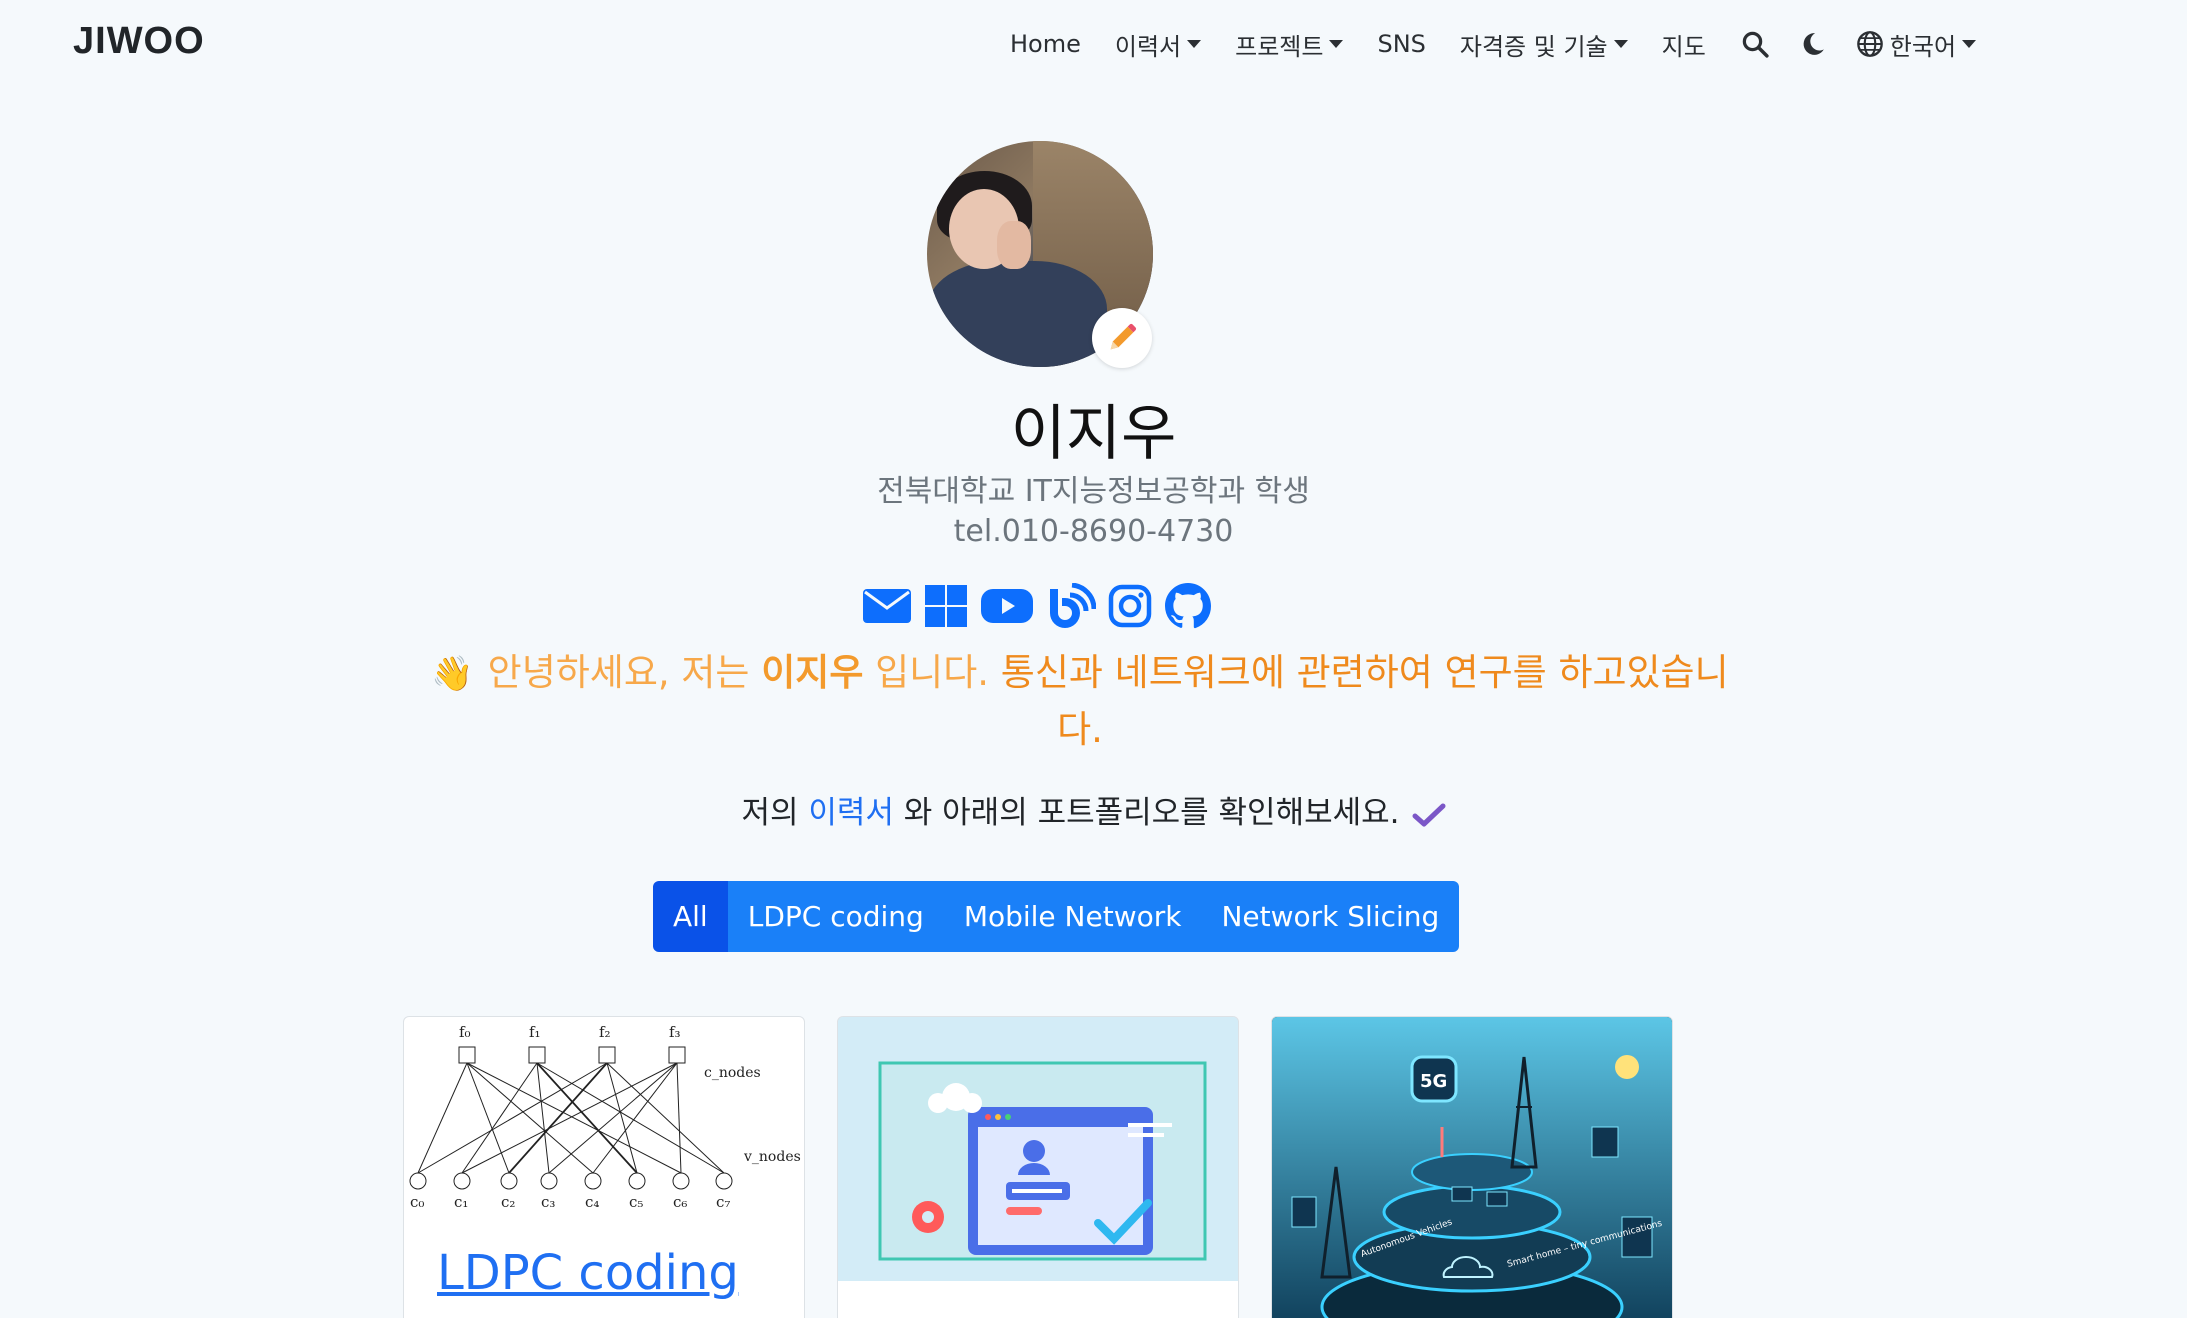 This screenshot has height=1318, width=2187. I want to click on social-links, so click(1037, 606).